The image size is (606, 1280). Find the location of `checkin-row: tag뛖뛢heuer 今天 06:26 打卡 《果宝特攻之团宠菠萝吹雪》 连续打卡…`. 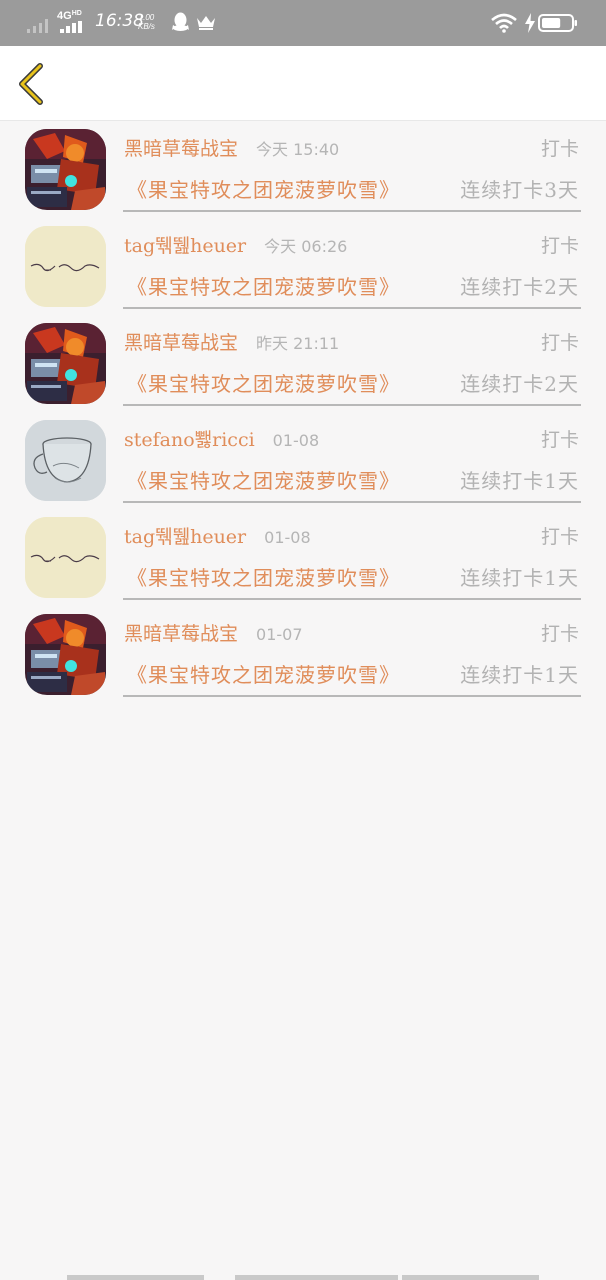

checkin-row: tag뛖뛢heuer 今天 06:26 打卡 《果宝特攻之团宠菠萝吹雪》 连续打卡… is located at coordinates (303, 266).